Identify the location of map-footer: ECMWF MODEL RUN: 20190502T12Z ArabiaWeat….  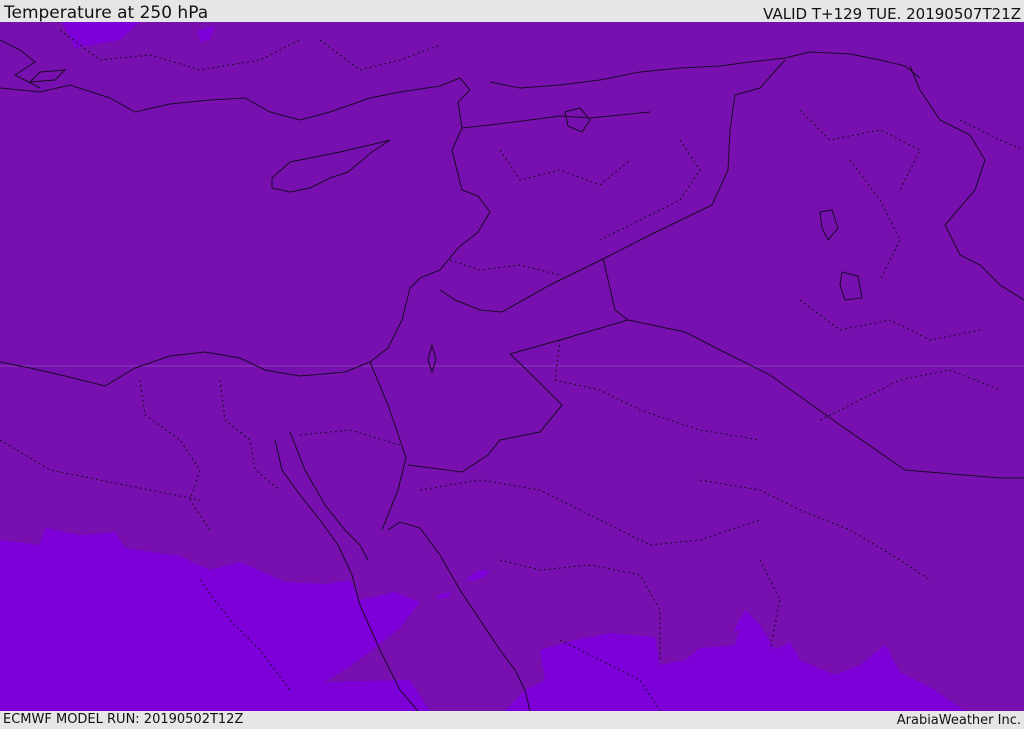
(512, 720).